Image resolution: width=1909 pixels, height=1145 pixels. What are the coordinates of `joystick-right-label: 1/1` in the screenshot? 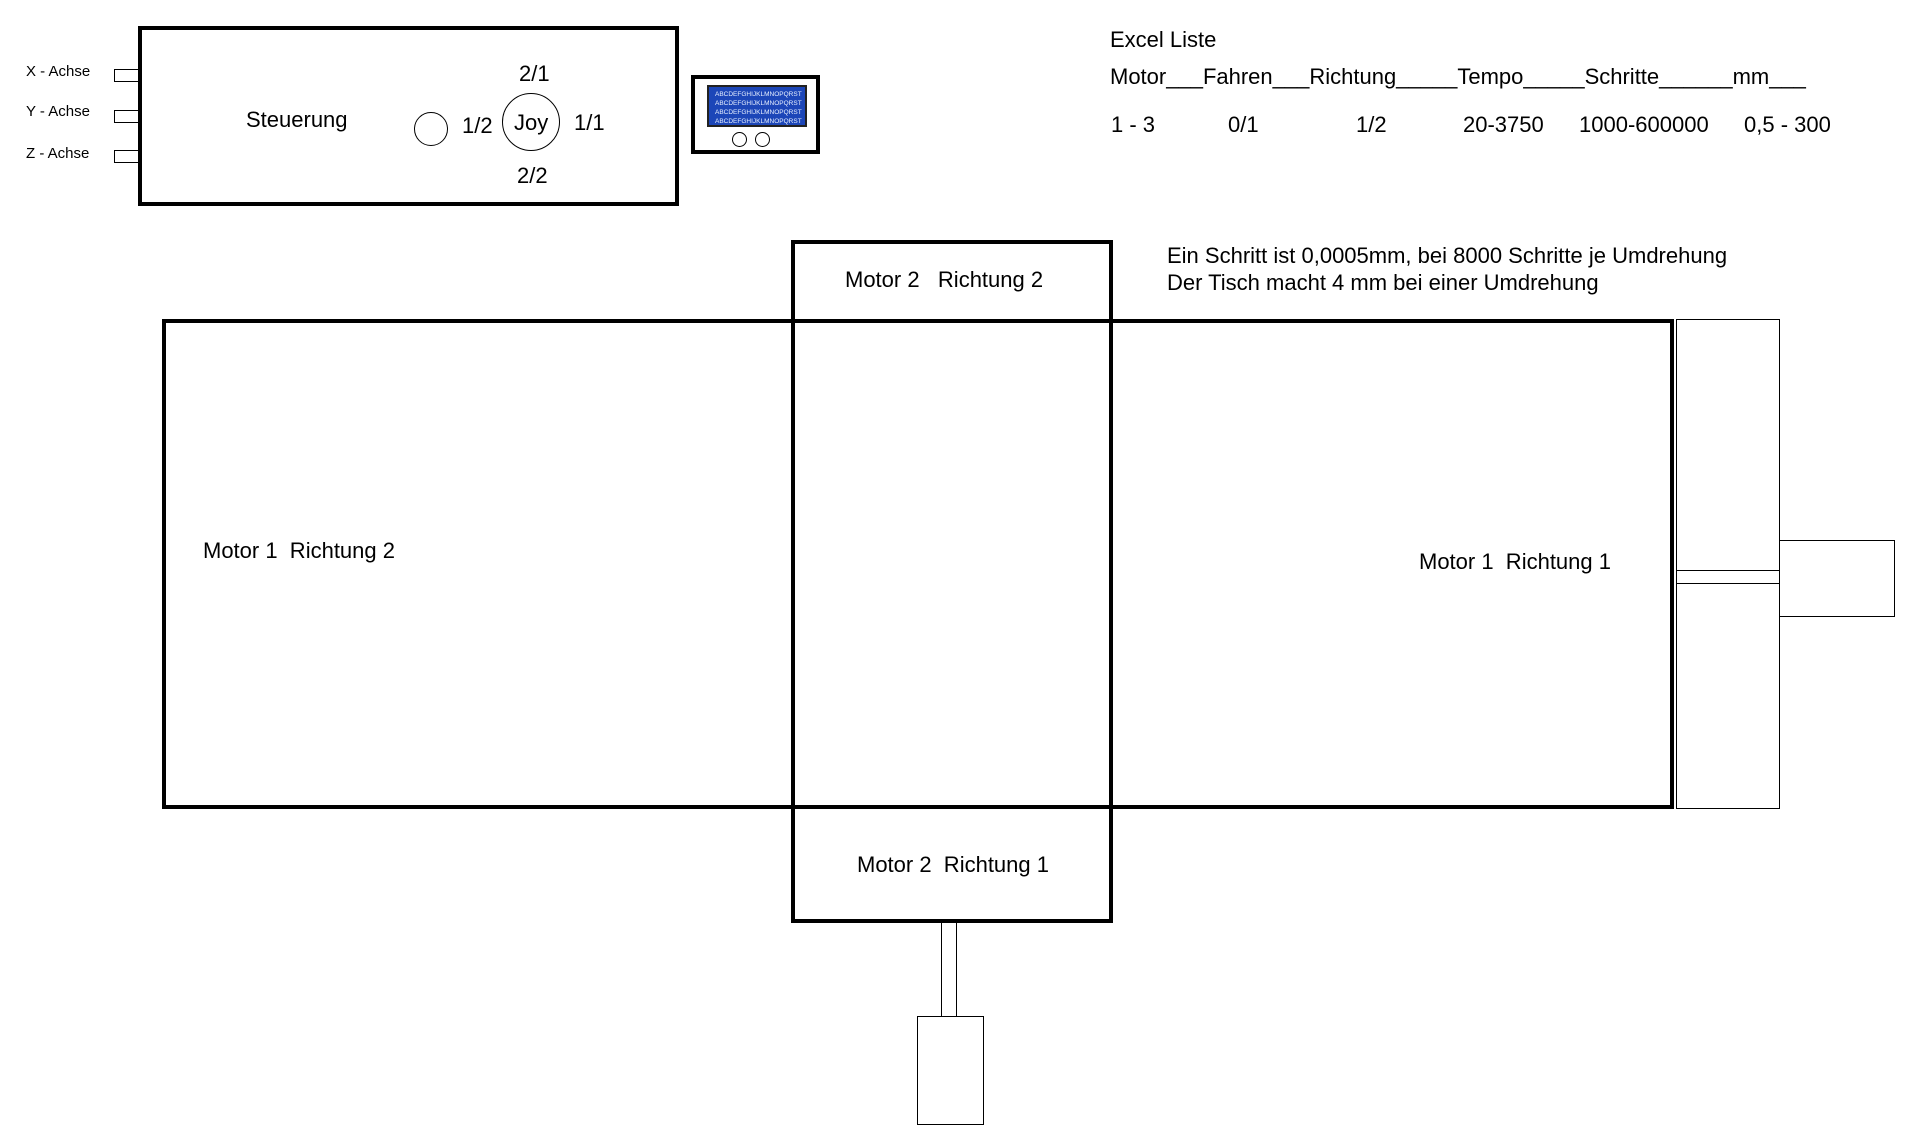 It's located at (589, 122).